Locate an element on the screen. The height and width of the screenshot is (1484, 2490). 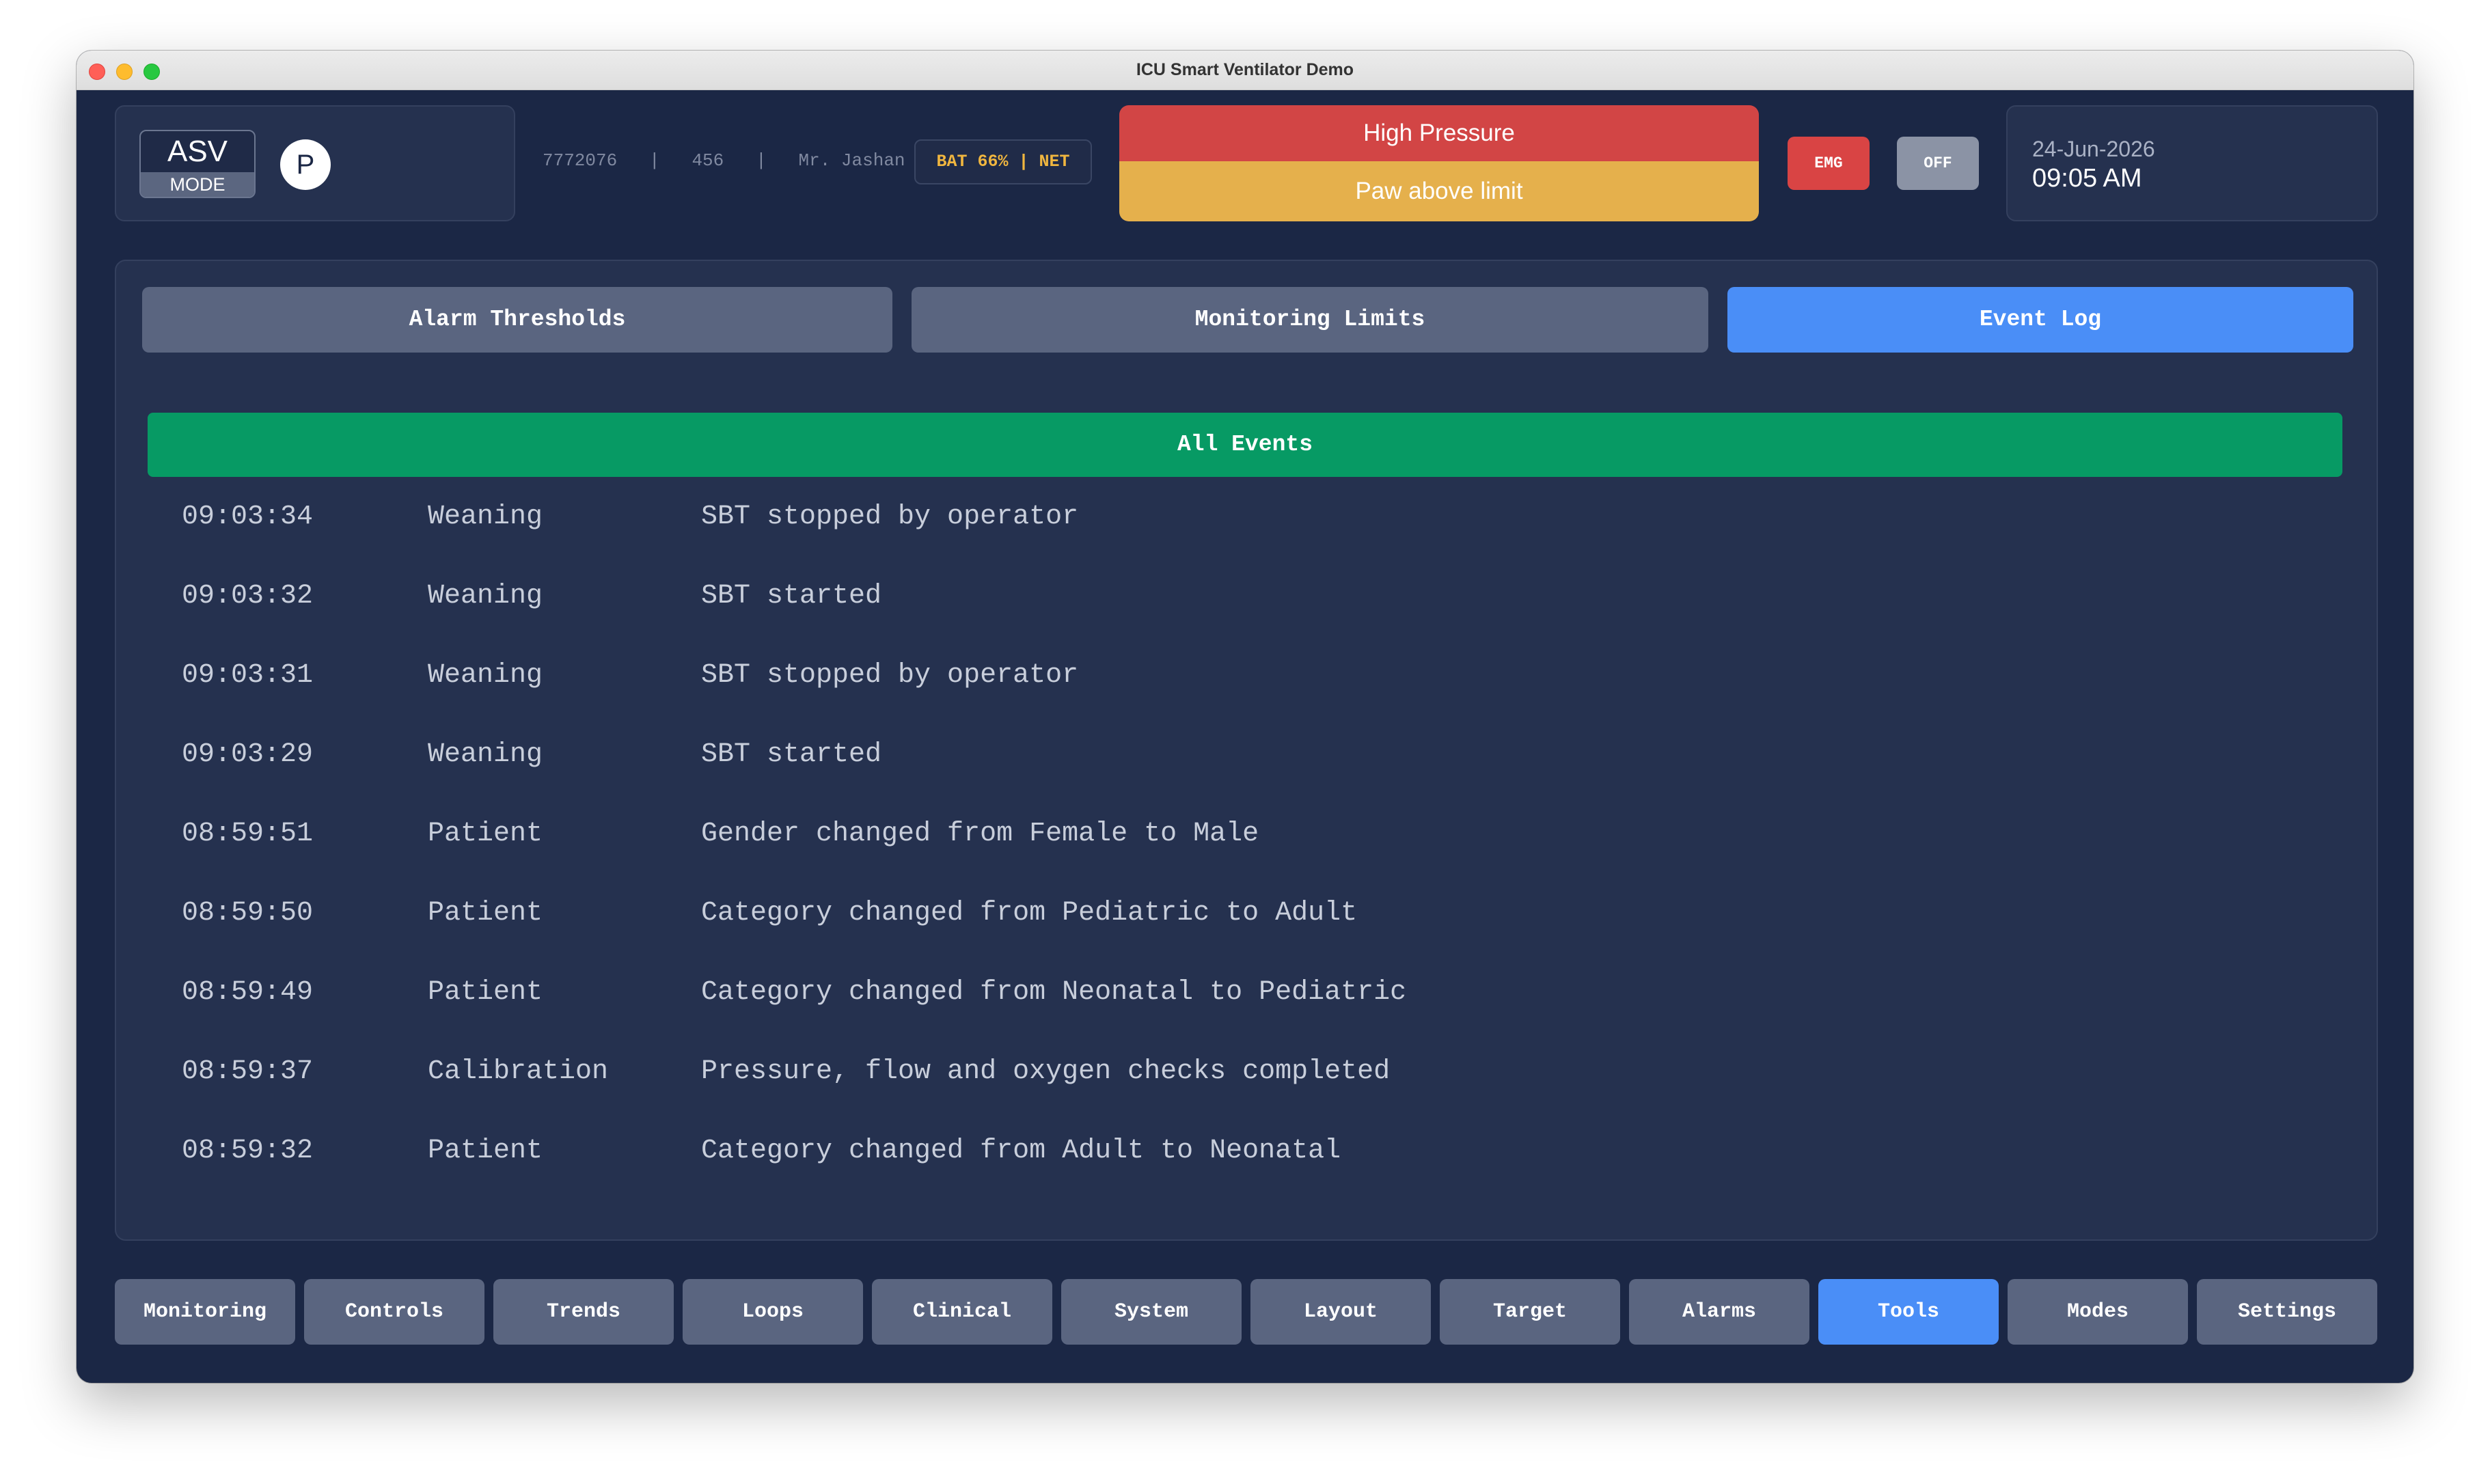
event-message: Category changed from Pediatric to Adult is located at coordinates (1029, 914).